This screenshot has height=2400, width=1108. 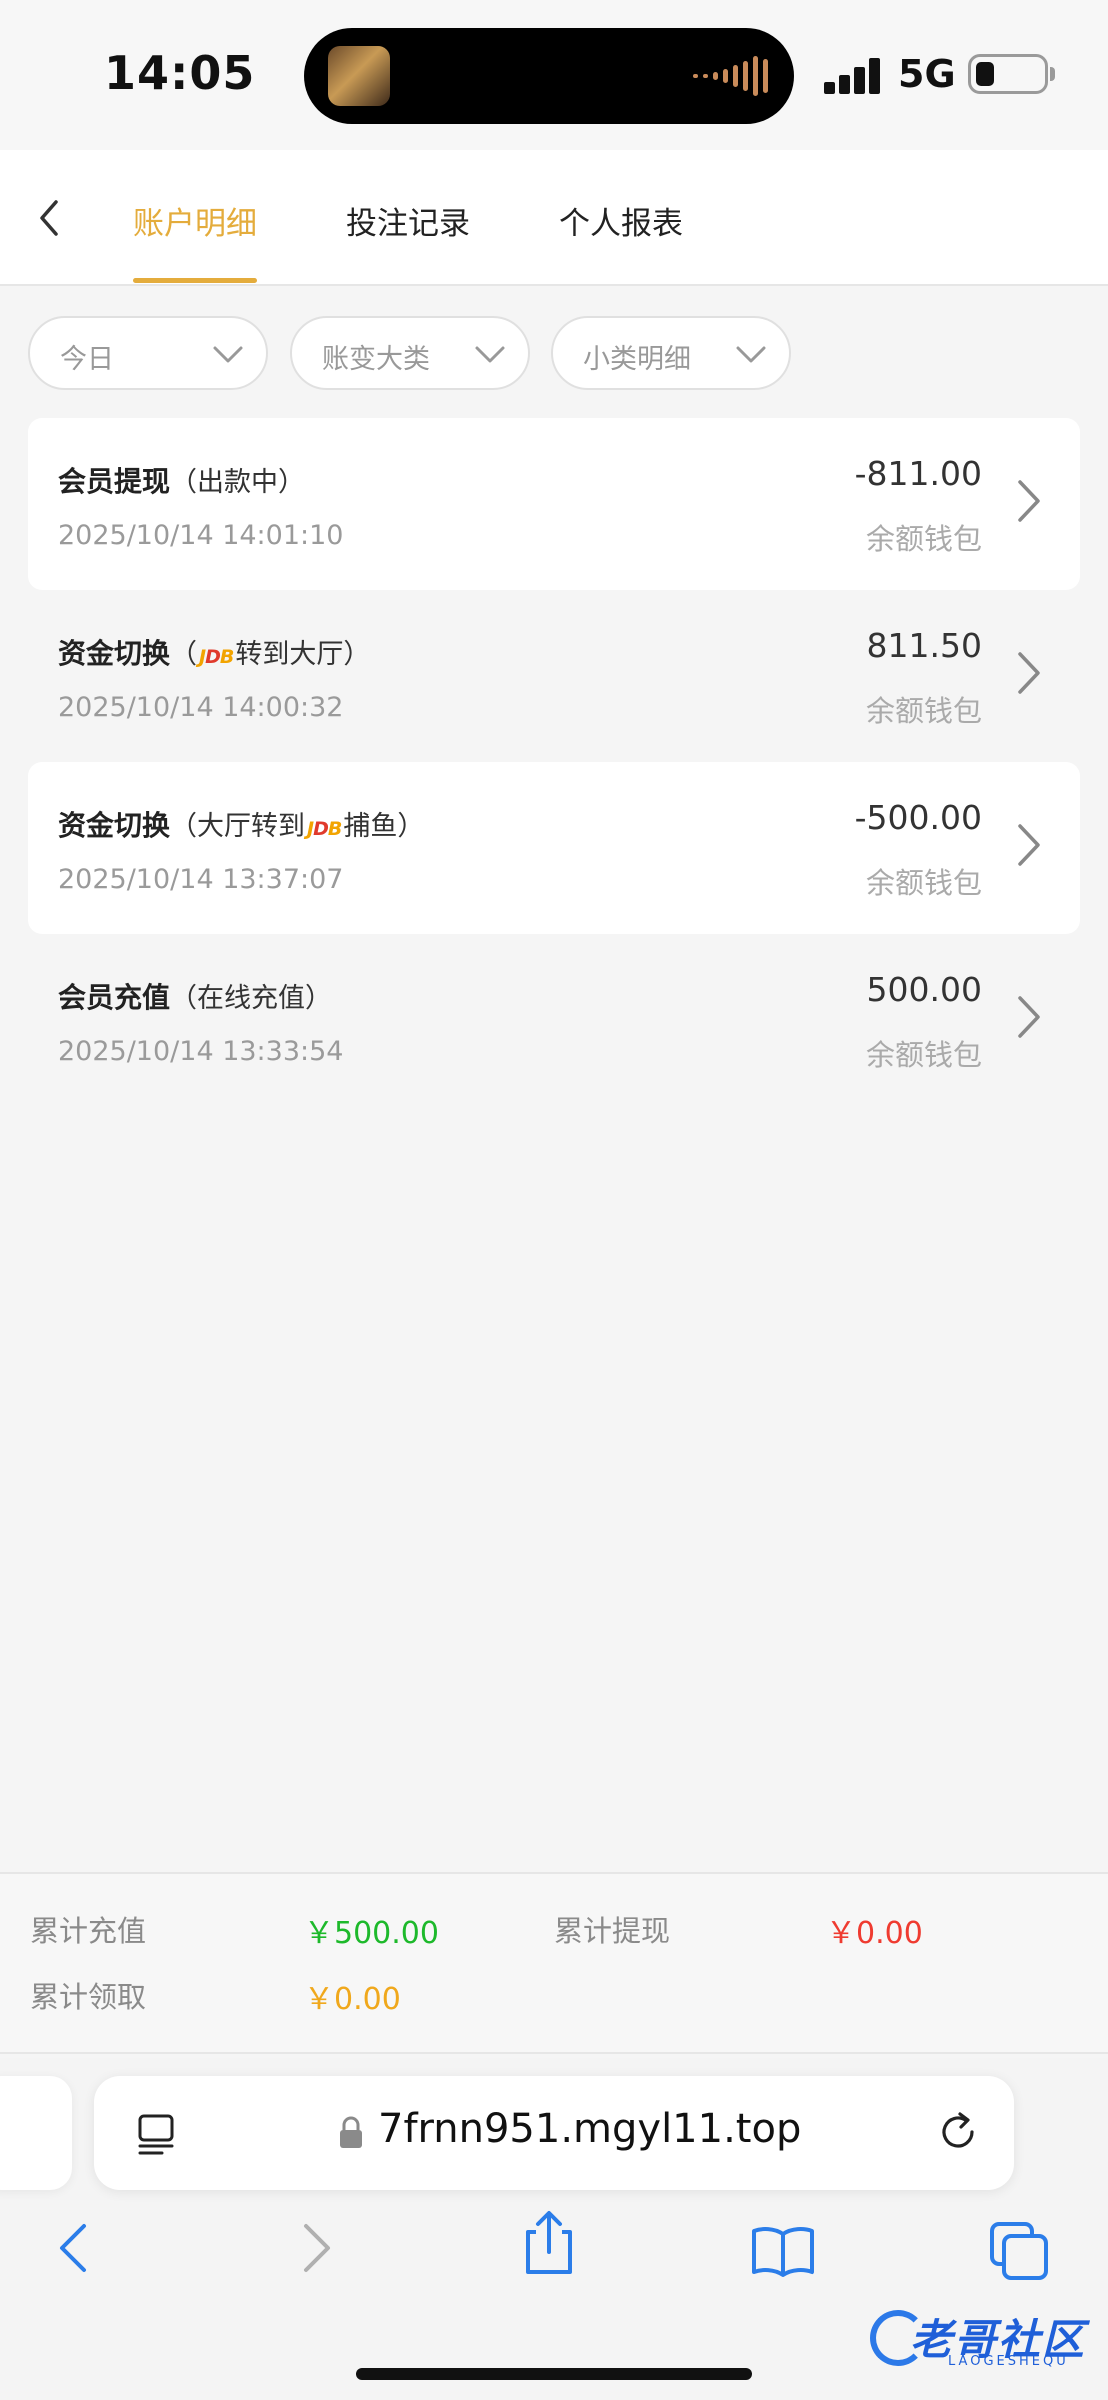 I want to click on tab-bet-records: 投注记录, so click(x=408, y=220).